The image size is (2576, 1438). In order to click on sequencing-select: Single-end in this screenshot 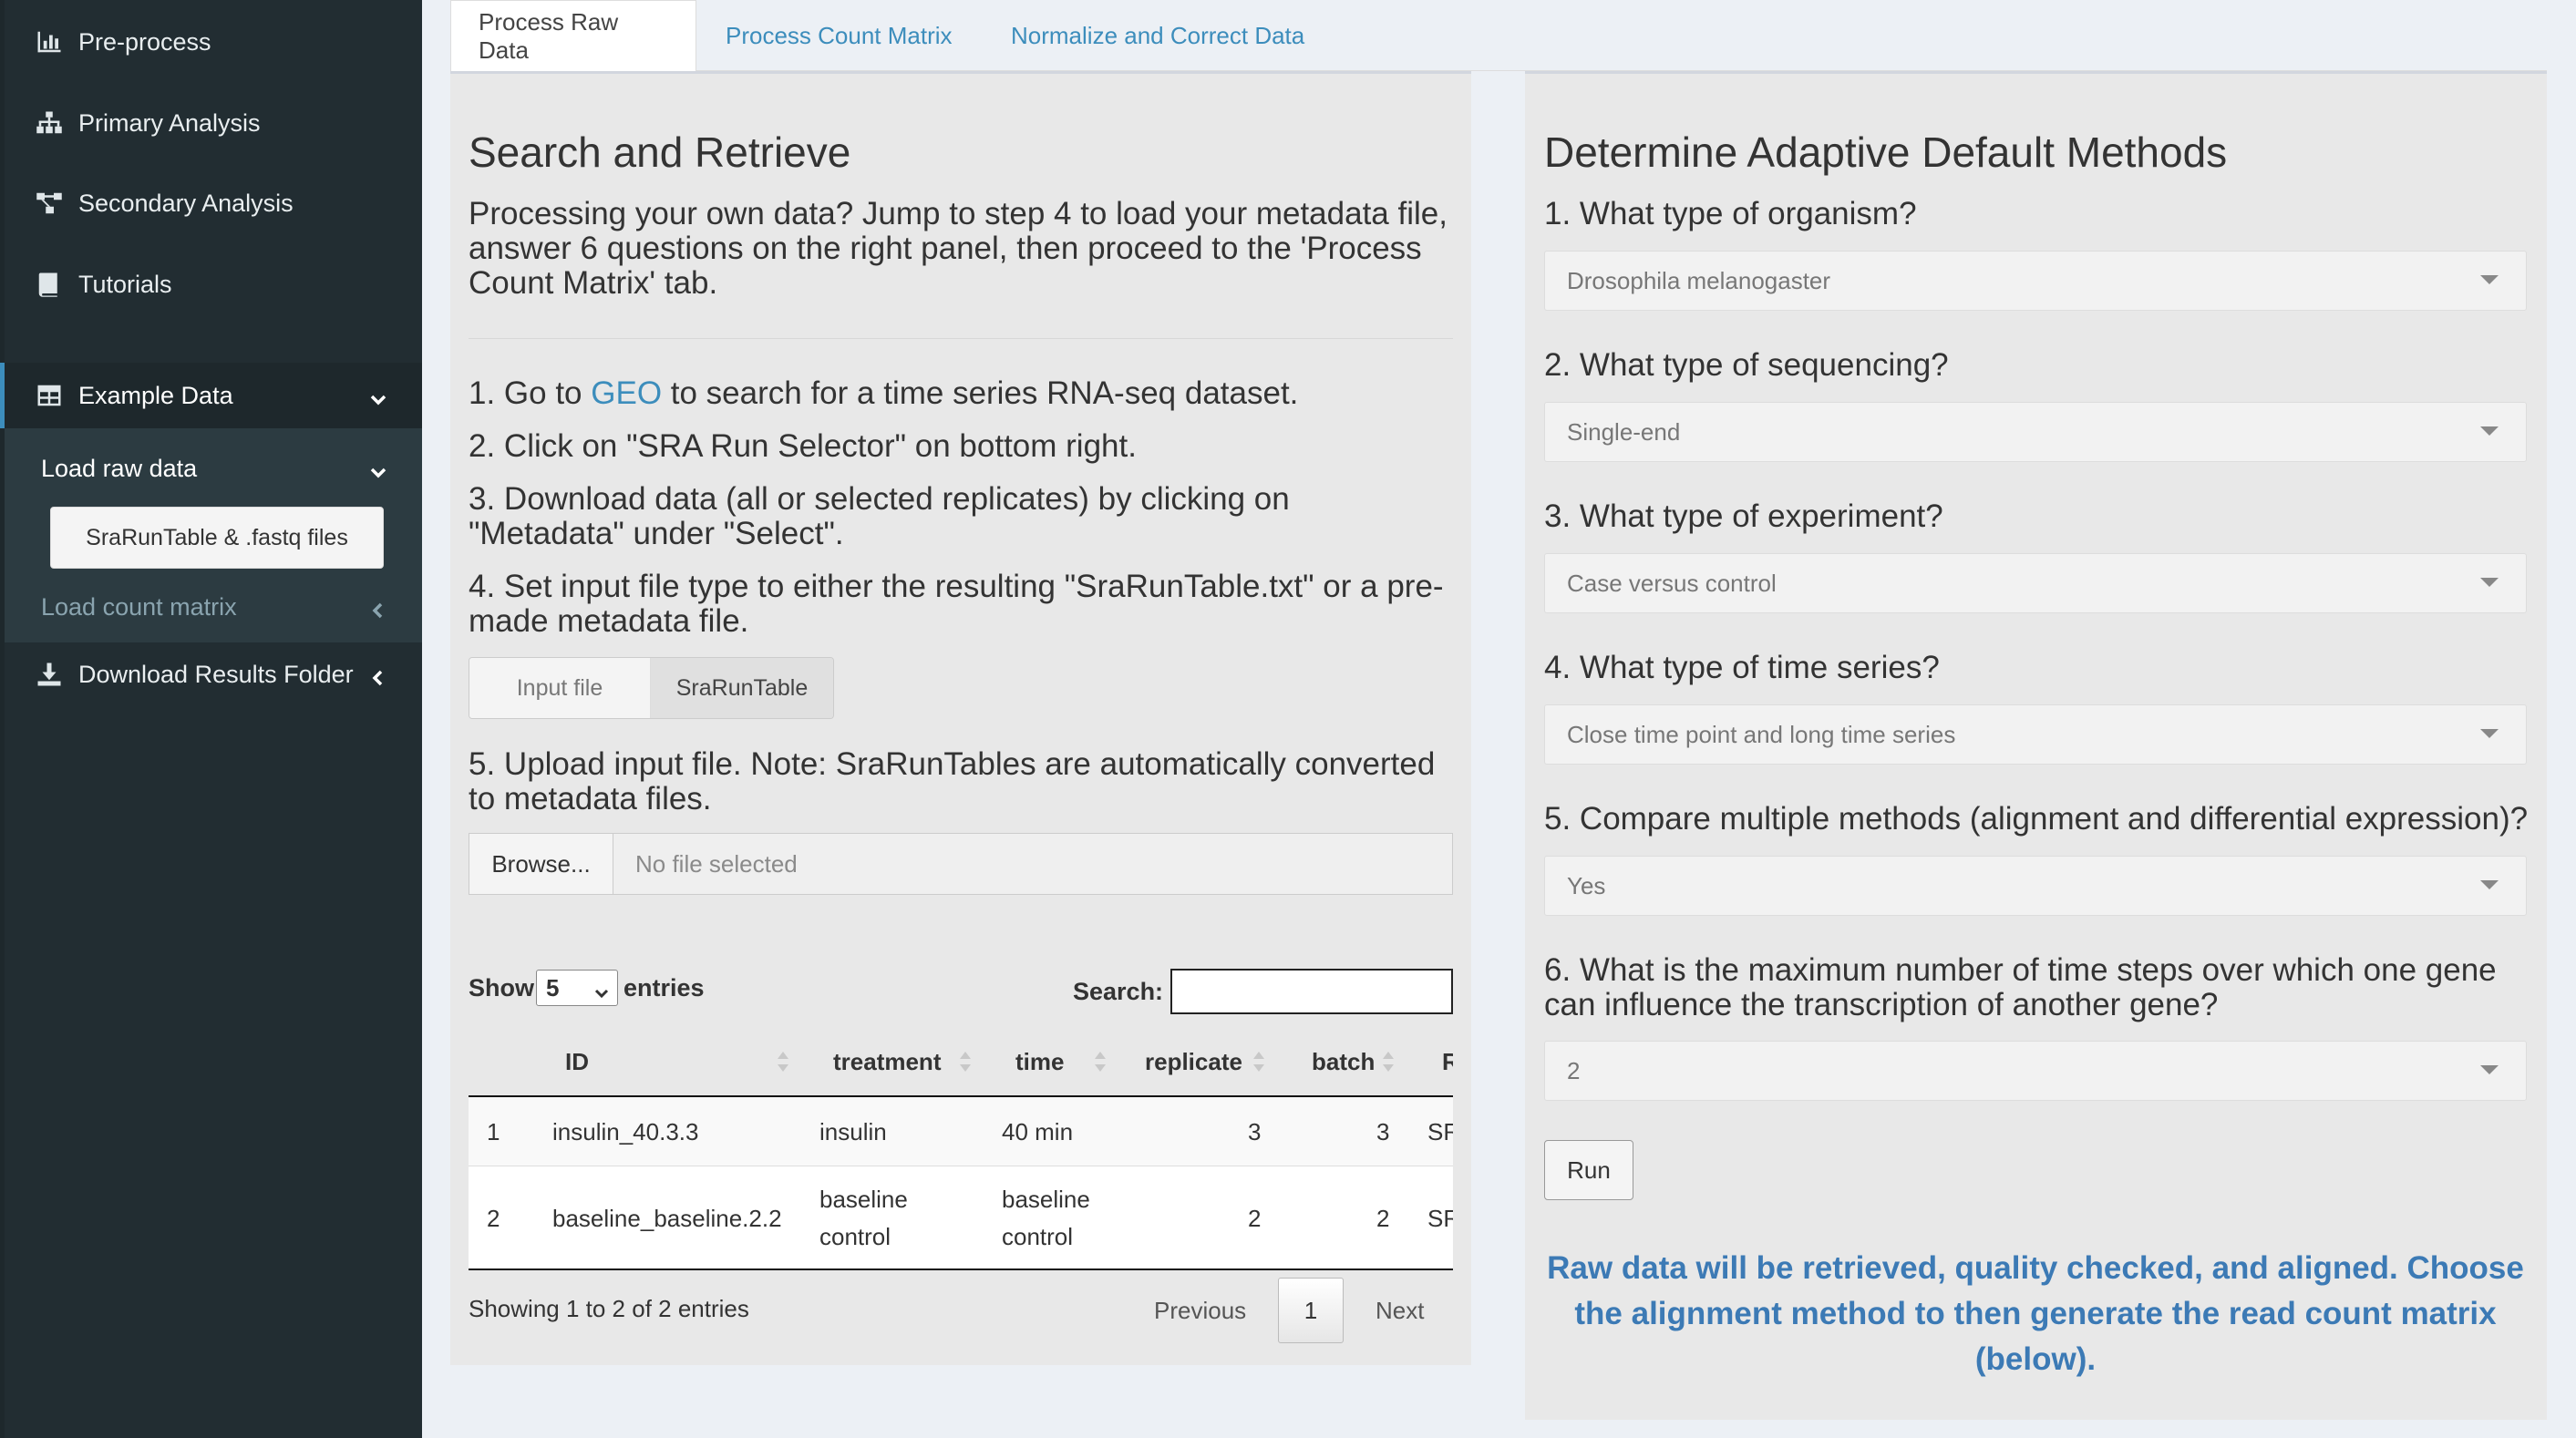, I will do `click(2035, 432)`.